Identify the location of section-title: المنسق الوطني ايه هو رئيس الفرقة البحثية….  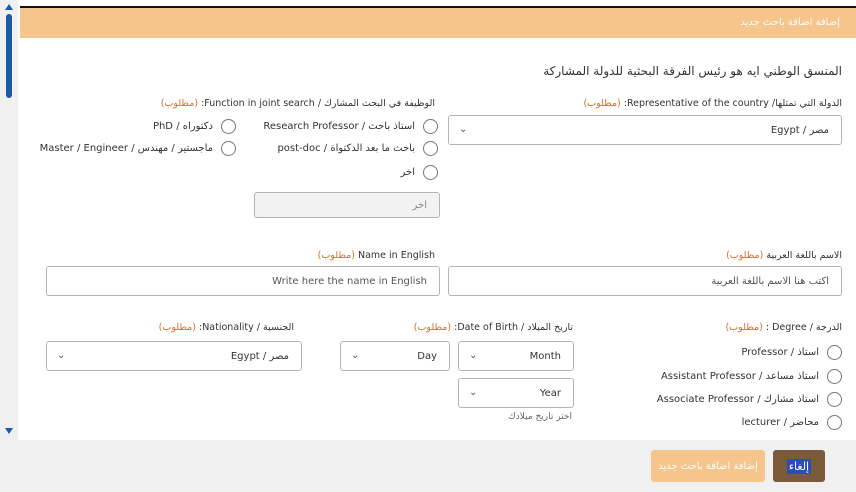
(692, 71).